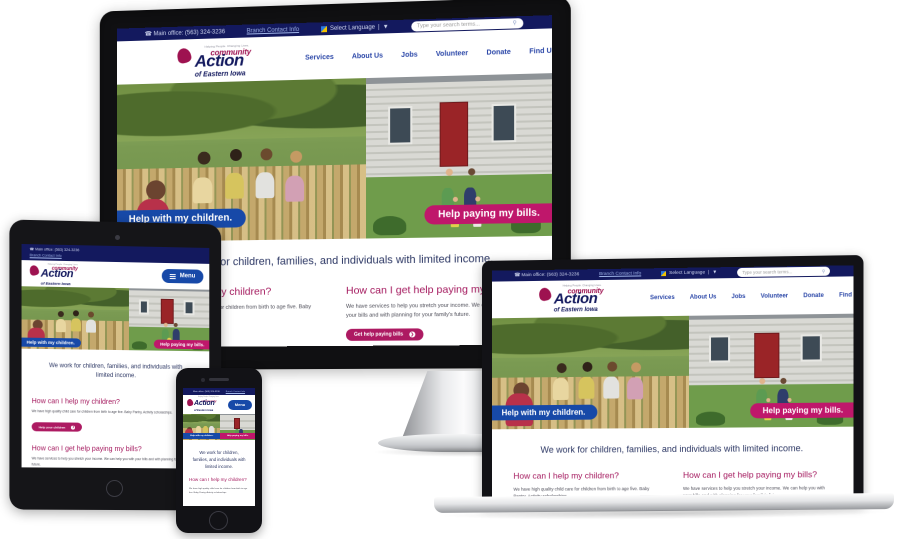 The width and height of the screenshot is (905, 539). What do you see at coordinates (750, 474) in the screenshot?
I see `column-bills-heading-laptop: How can I get help paying my bills?` at bounding box center [750, 474].